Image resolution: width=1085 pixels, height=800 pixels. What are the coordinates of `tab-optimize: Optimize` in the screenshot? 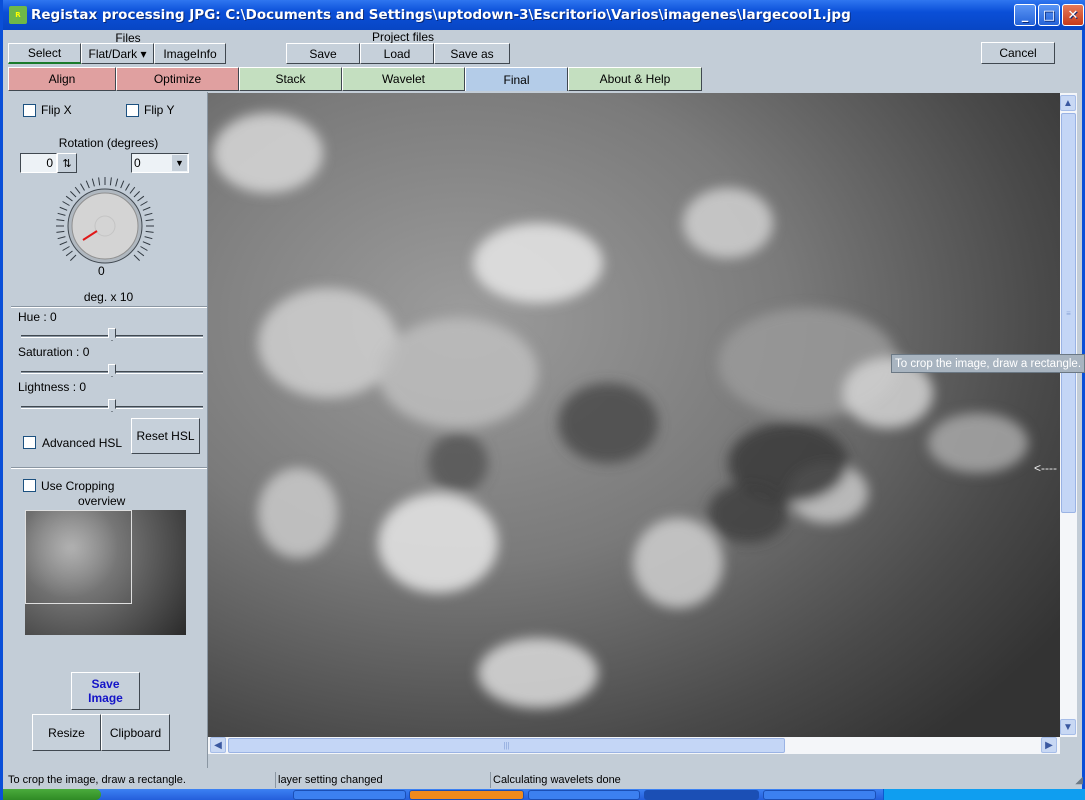 It's located at (177, 79).